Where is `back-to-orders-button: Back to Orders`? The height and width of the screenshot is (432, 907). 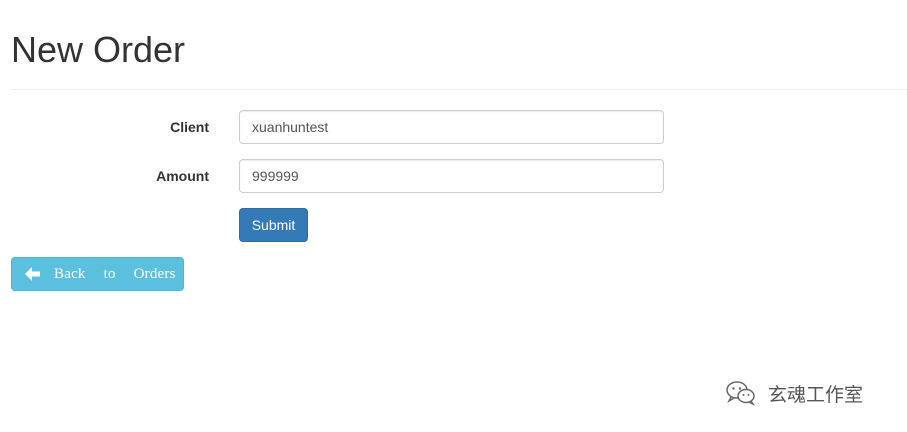
back-to-orders-button: Back to Orders is located at coordinates (97, 274).